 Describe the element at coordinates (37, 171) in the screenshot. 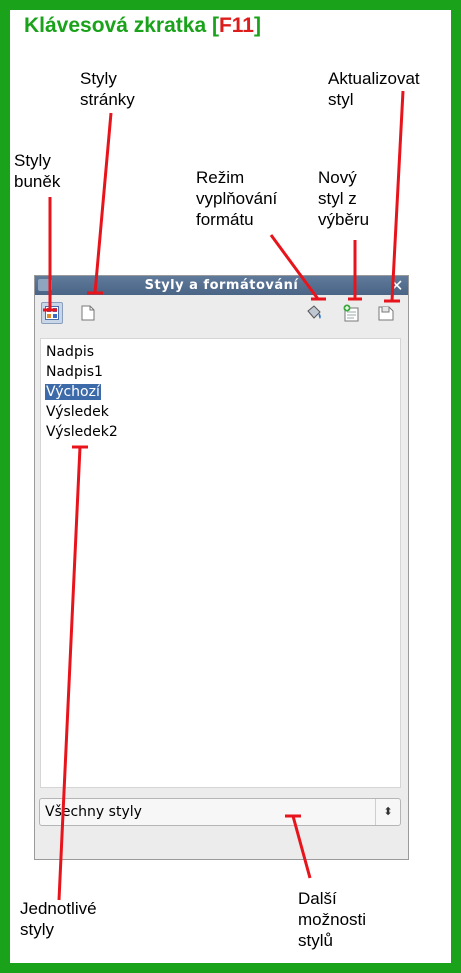

I see `callout-styly-bunek: Styly buněk` at that location.